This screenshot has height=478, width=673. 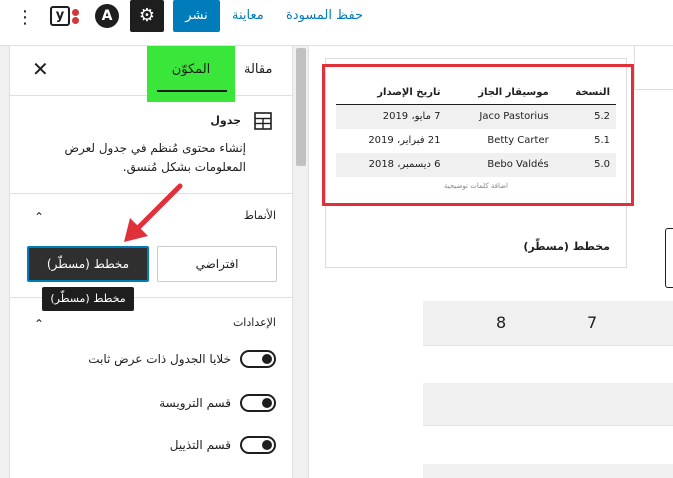 I want to click on toggle-label: قسم الترويسة, so click(x=195, y=403).